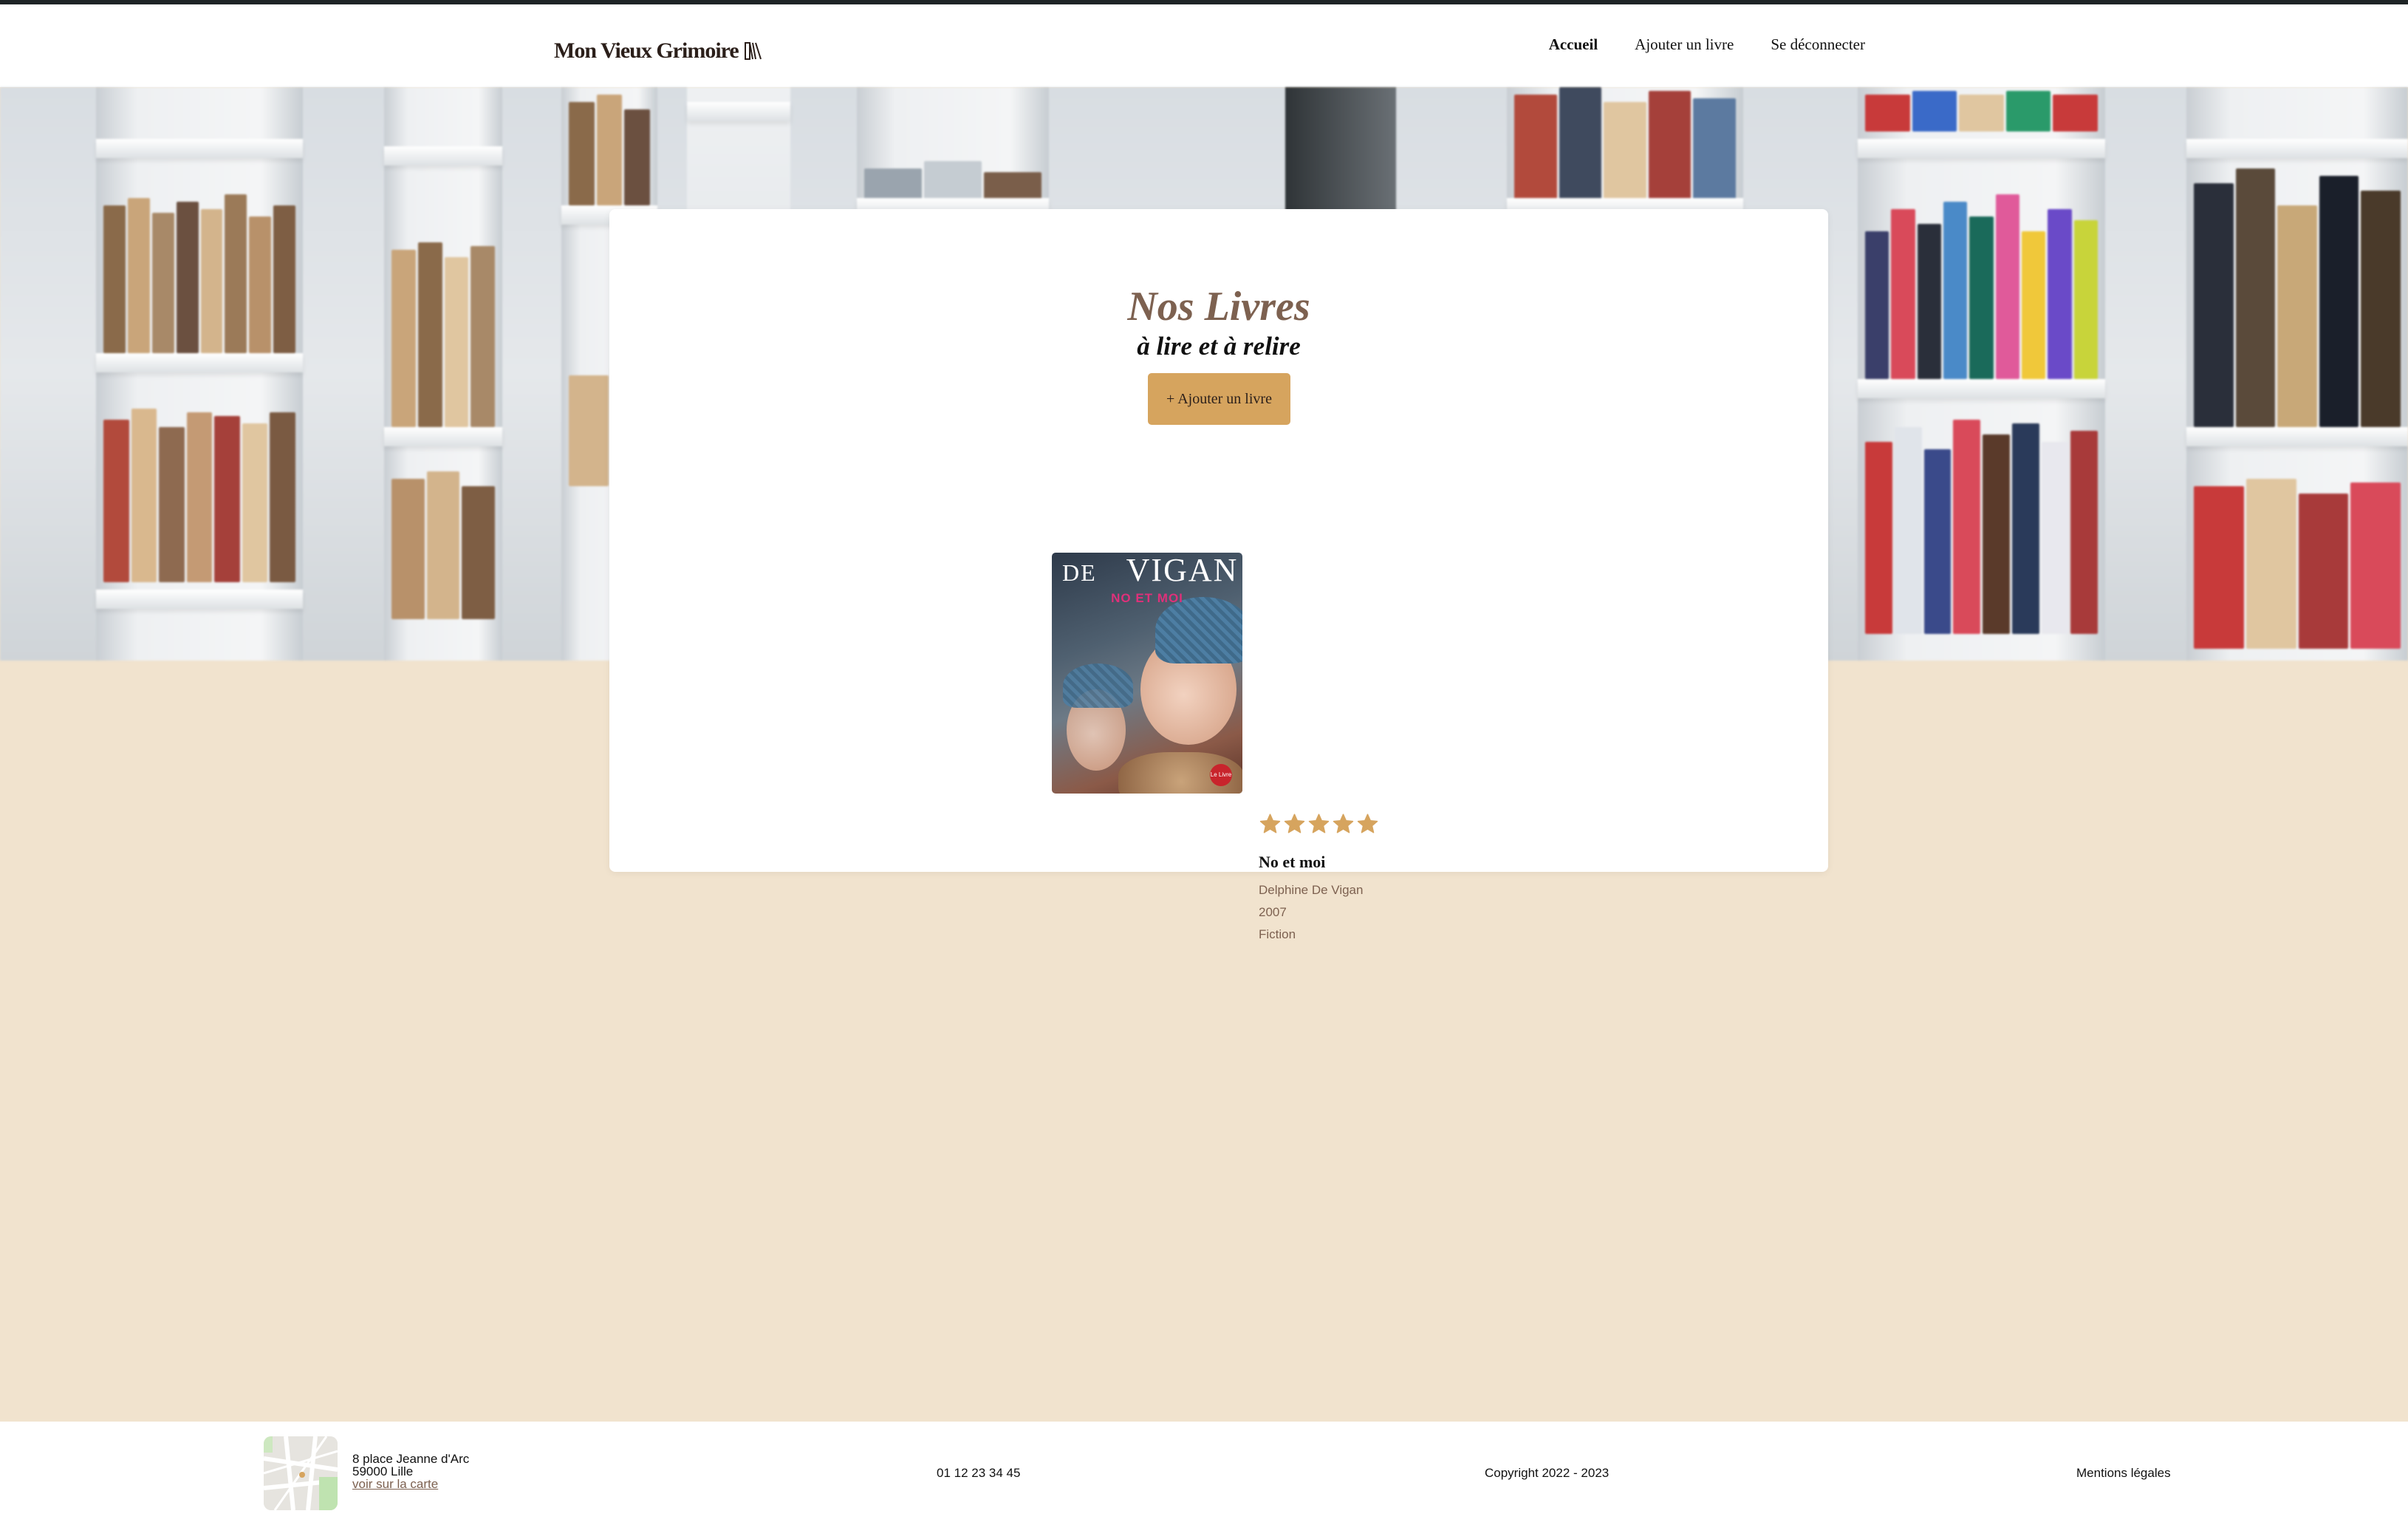  Describe the element at coordinates (383, 1471) in the screenshot. I see `address-line2: 59000 Lille` at that location.